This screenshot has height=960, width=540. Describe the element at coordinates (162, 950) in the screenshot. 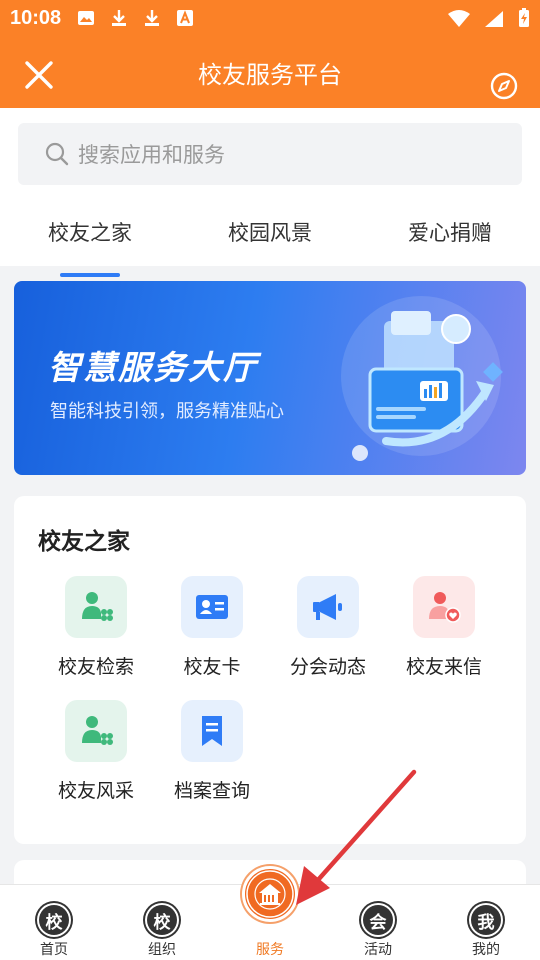

I see `nav-organization-label: 组织` at that location.